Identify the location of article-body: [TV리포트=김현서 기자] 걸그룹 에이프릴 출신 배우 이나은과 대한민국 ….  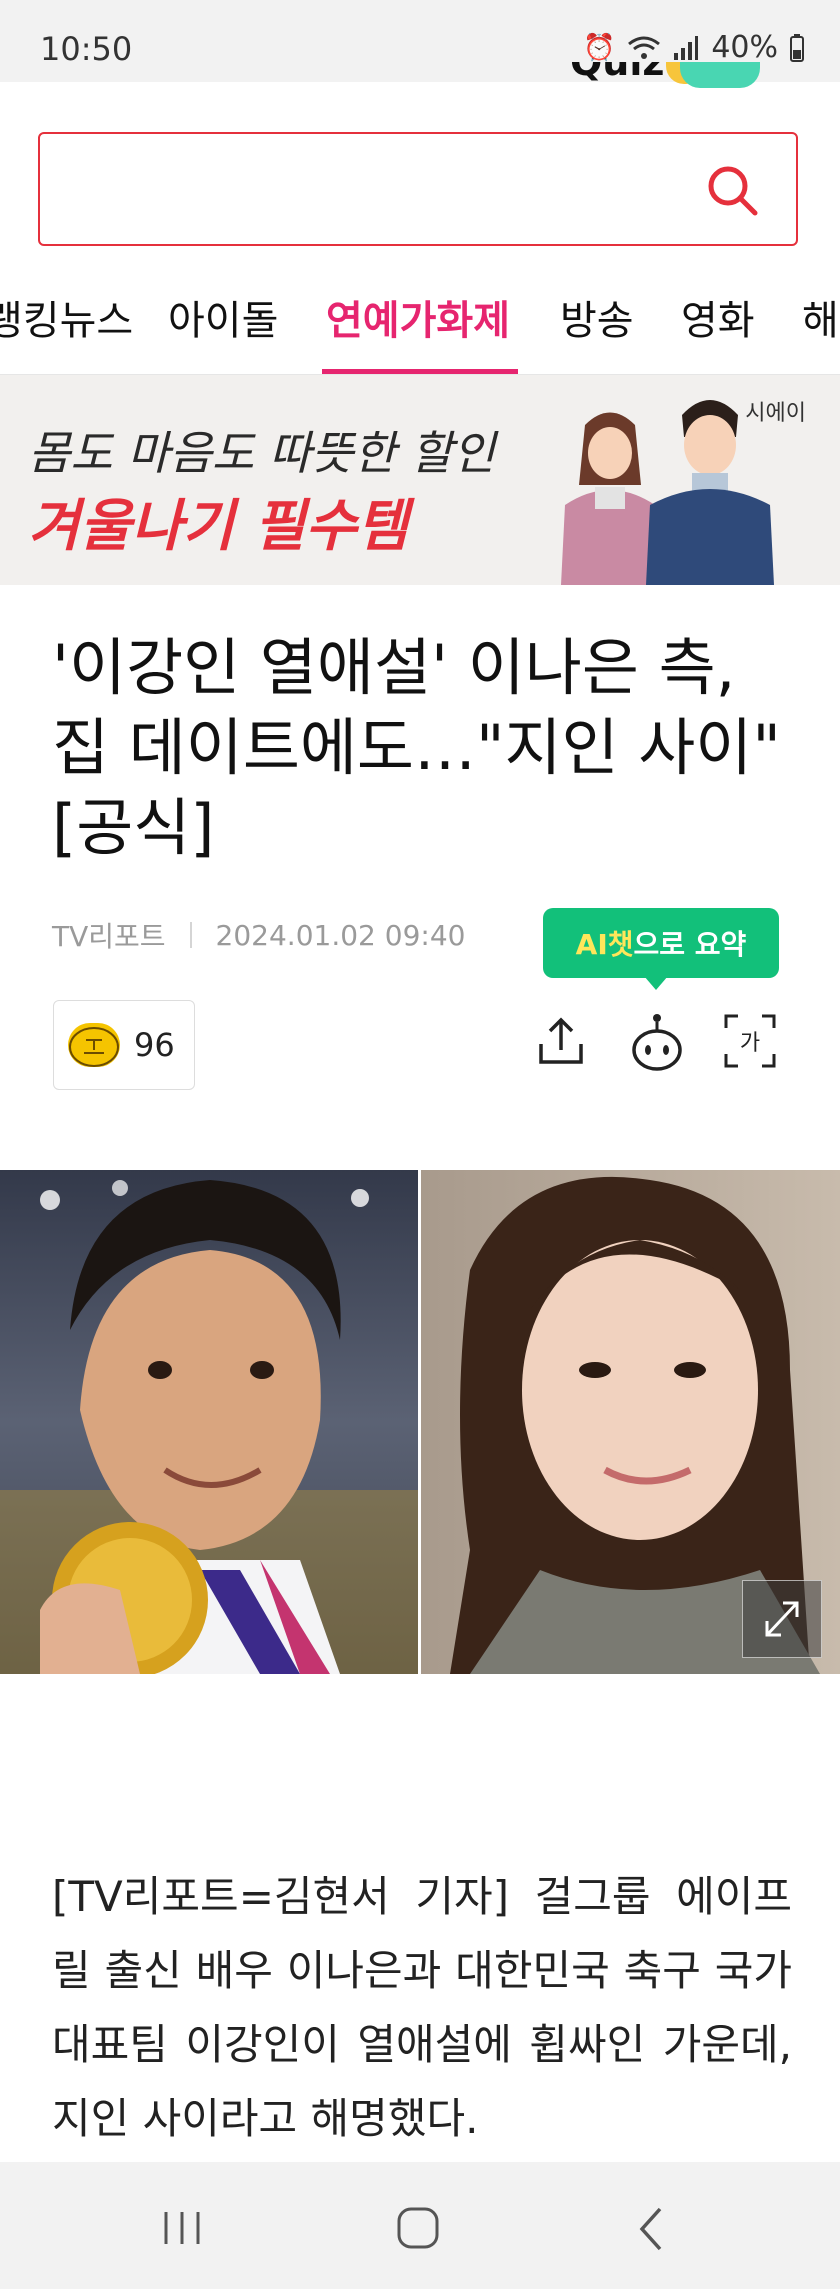
(422, 2007).